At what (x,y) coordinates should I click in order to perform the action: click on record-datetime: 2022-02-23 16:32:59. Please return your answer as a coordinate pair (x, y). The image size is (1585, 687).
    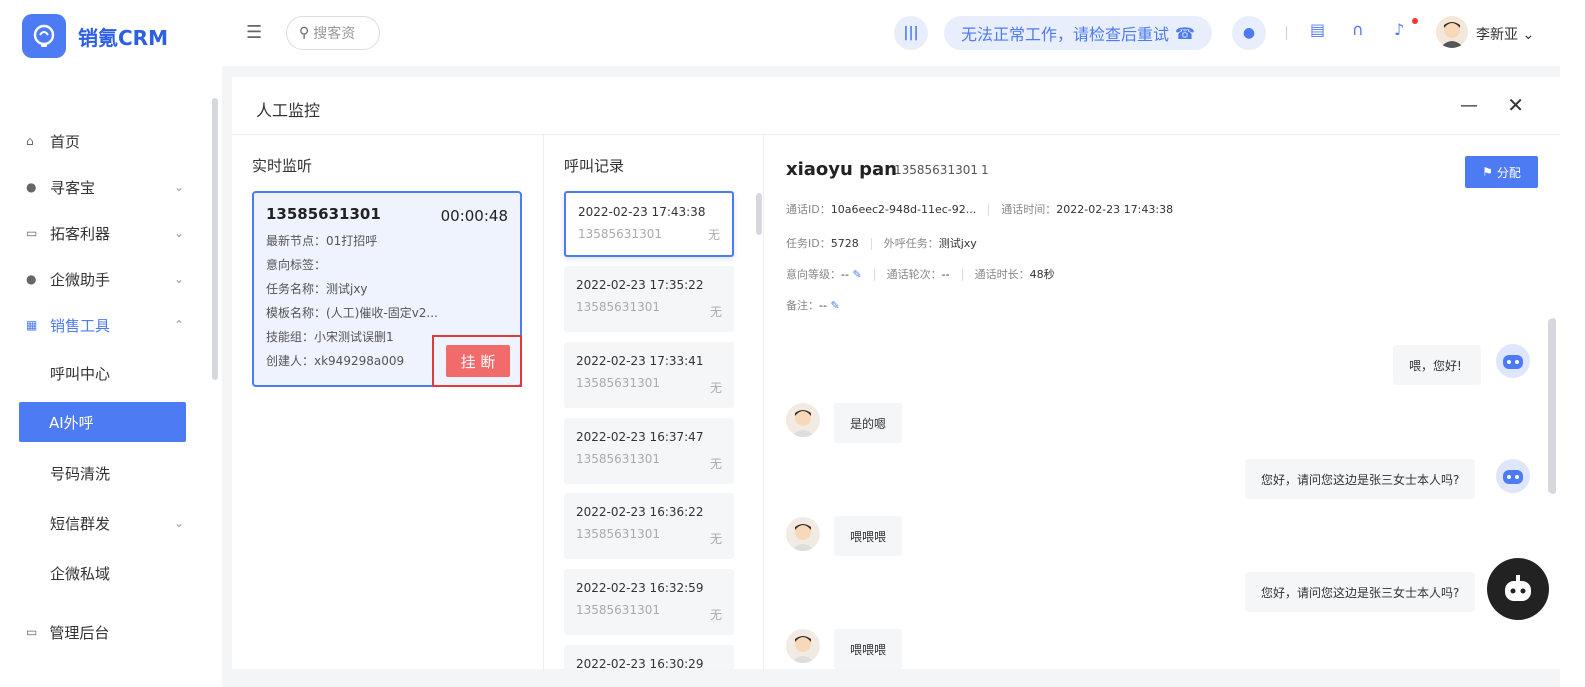
    Looking at the image, I should click on (640, 588).